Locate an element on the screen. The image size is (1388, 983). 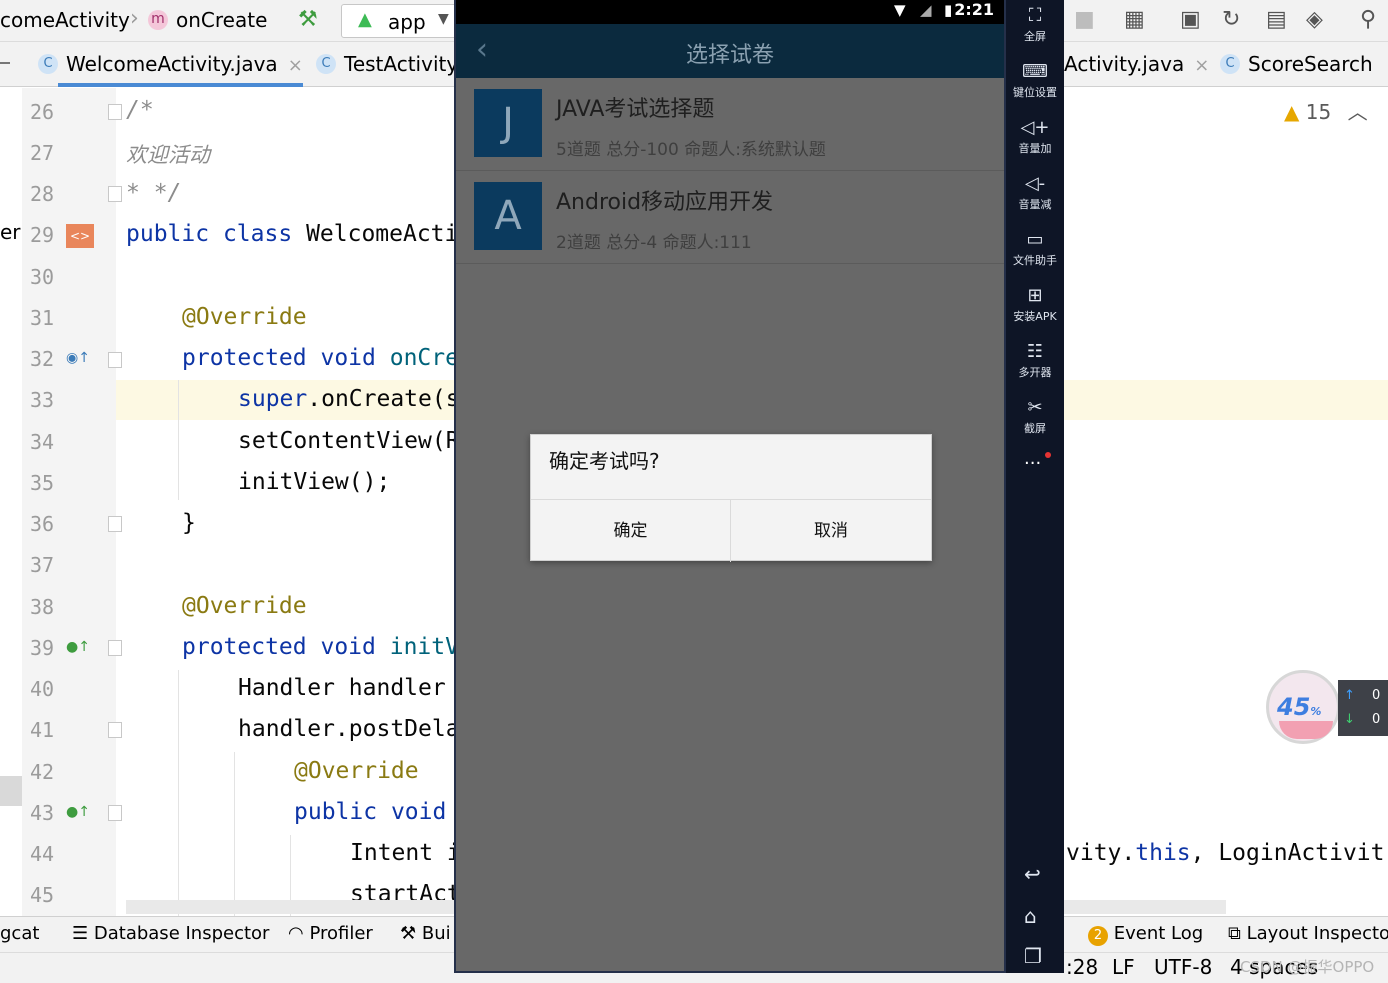
database-icon: ☰ is located at coordinates (80, 933).